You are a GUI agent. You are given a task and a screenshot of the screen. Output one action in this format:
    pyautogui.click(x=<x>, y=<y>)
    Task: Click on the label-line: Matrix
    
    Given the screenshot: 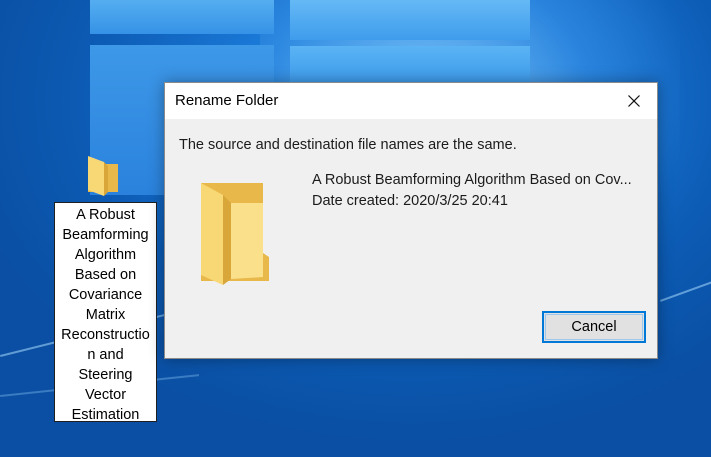 What is the action you would take?
    pyautogui.click(x=105, y=315)
    